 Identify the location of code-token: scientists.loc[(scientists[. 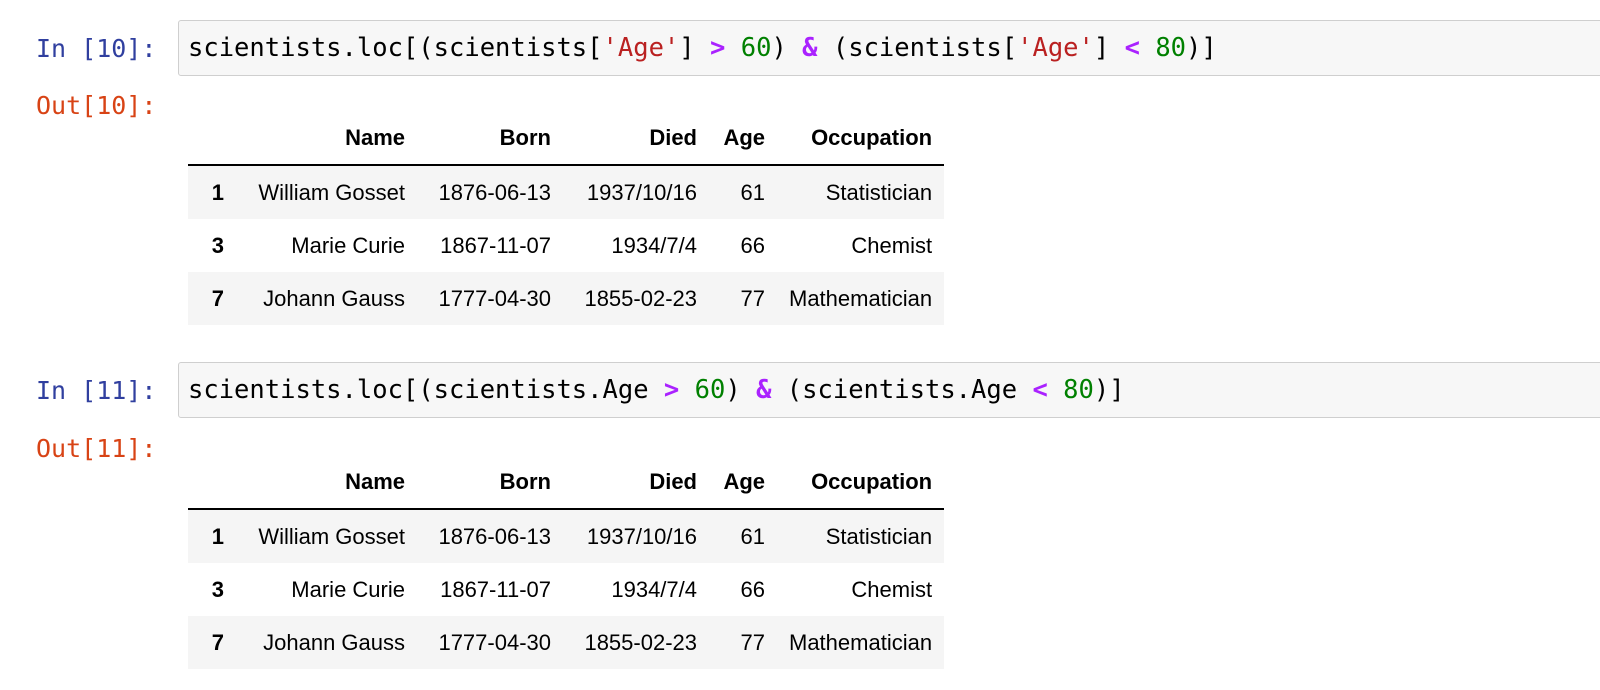
(395, 48).